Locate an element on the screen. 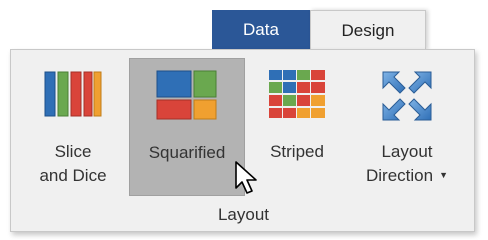  tab-design-label: Design is located at coordinates (368, 30).